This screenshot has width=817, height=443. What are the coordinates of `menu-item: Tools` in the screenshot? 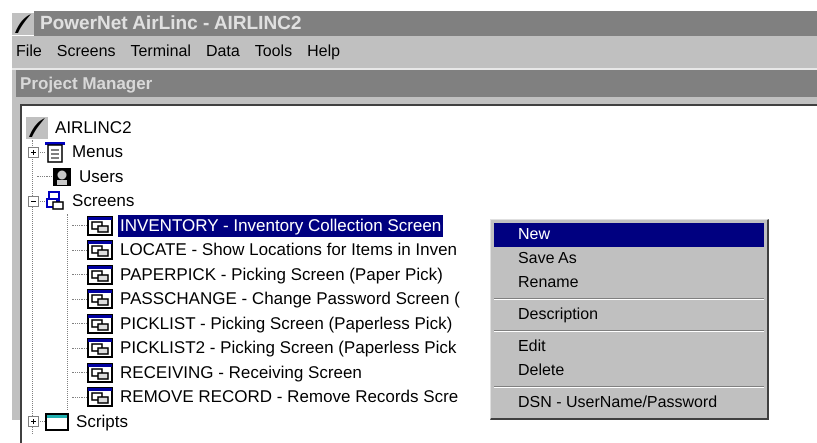 It's located at (273, 52).